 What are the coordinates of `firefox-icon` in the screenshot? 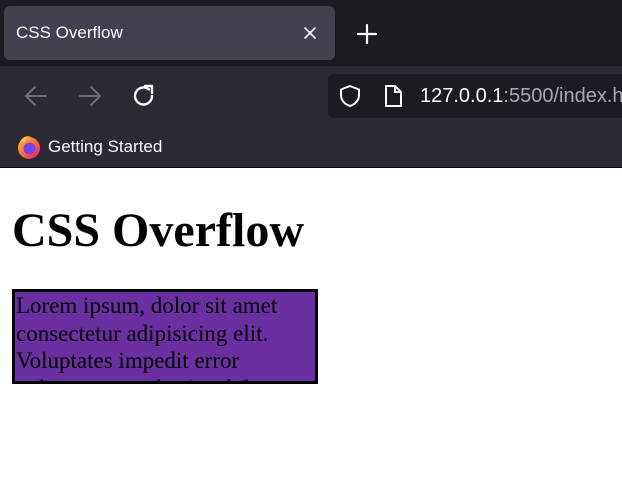 It's located at (29, 147).